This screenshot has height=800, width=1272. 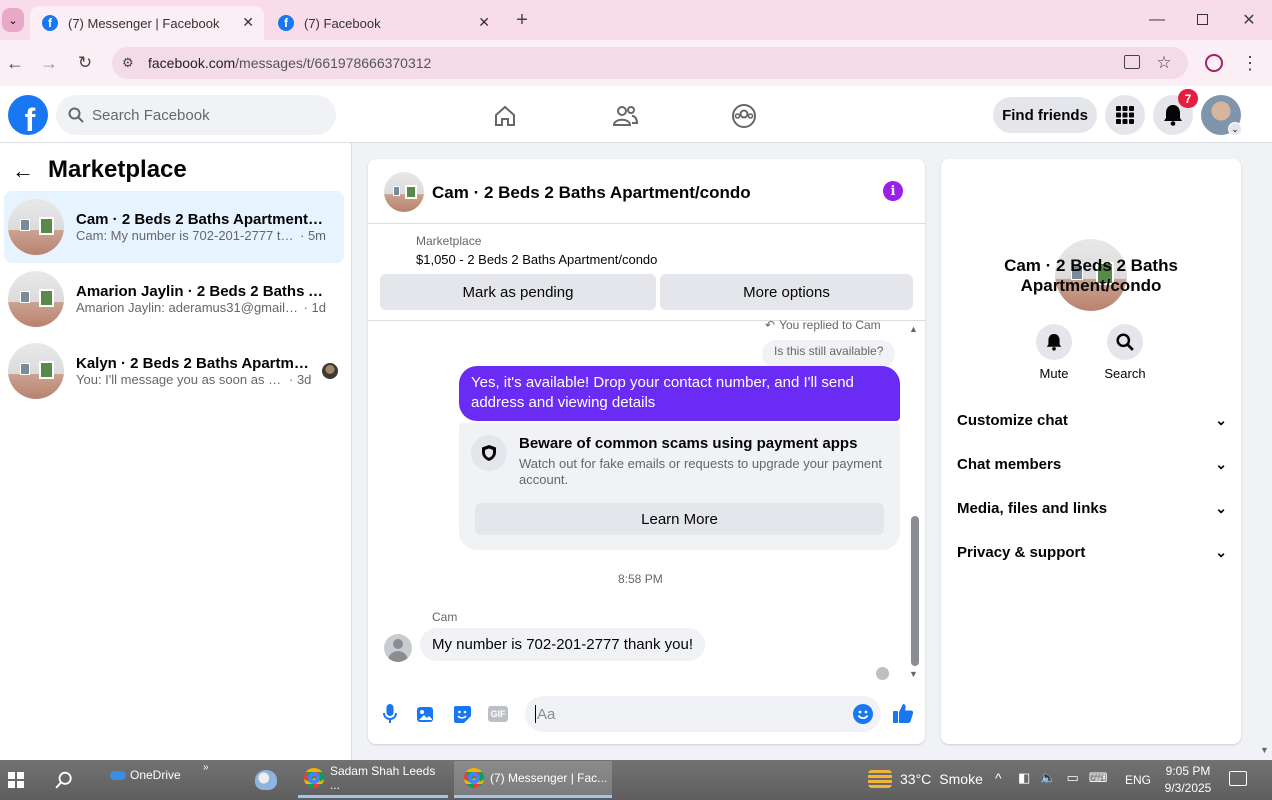 I want to click on learn-more-button: Learn More, so click(x=679, y=519).